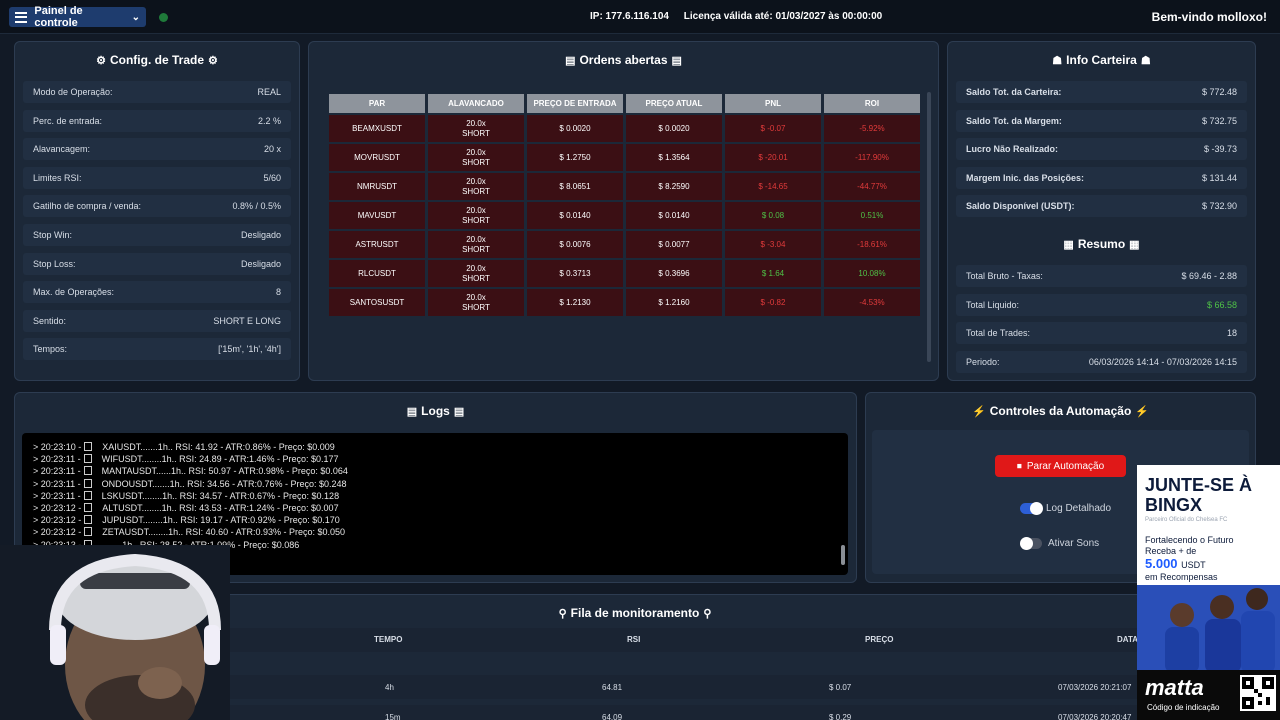 Image resolution: width=1280 pixels, height=720 pixels. I want to click on config-value: ['15m', '1h', '4h'], so click(249, 349).